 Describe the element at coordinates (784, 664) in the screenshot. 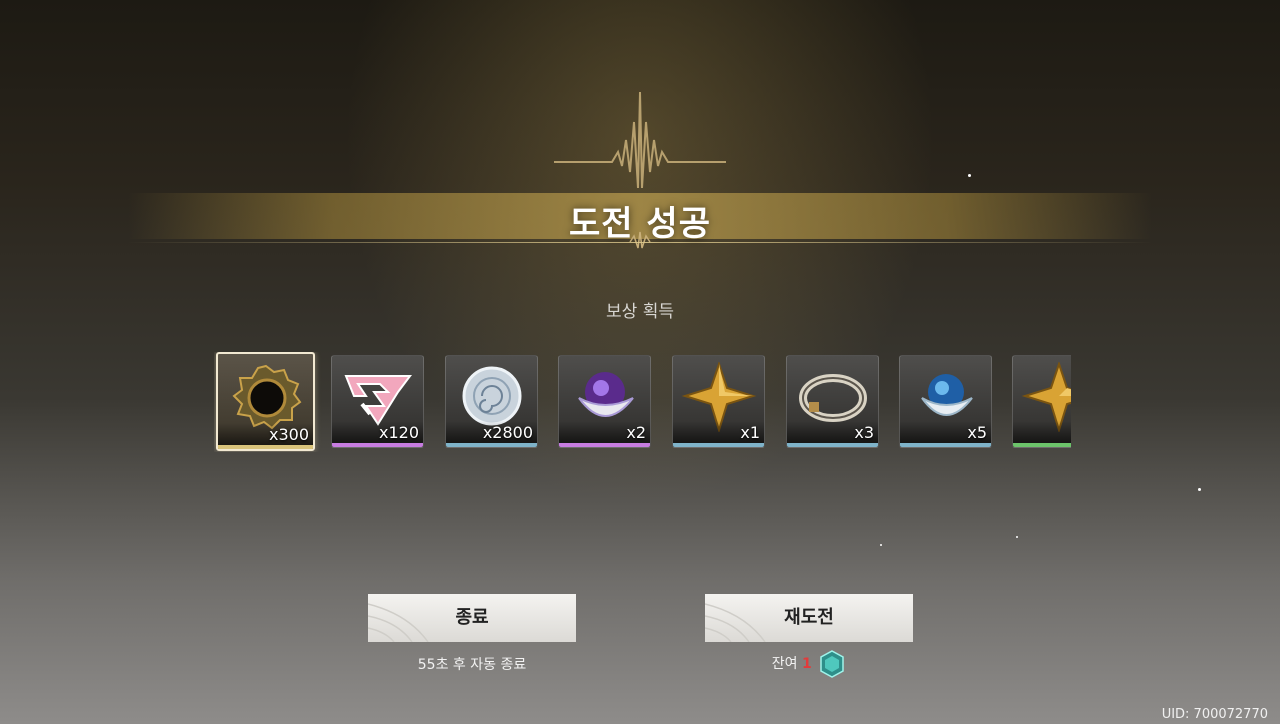

I see `remaining-label: 잔여` at that location.